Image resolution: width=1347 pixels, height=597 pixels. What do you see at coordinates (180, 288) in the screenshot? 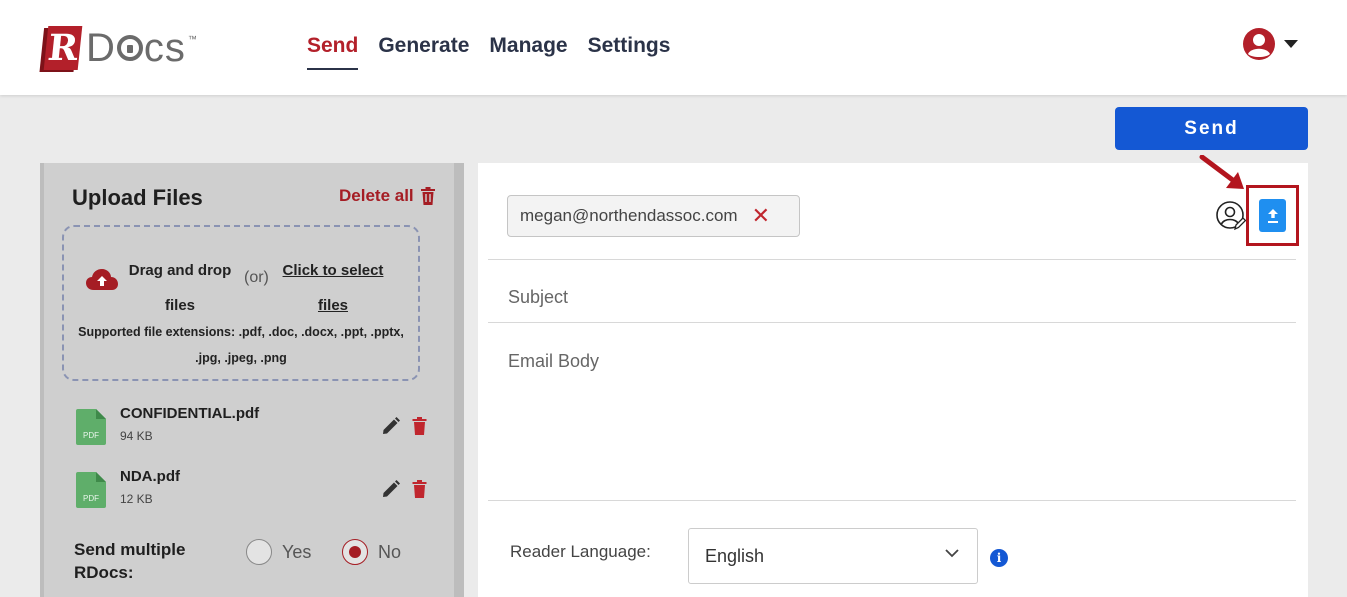
I see `drag-drop-text: Drag and drop files` at bounding box center [180, 288].